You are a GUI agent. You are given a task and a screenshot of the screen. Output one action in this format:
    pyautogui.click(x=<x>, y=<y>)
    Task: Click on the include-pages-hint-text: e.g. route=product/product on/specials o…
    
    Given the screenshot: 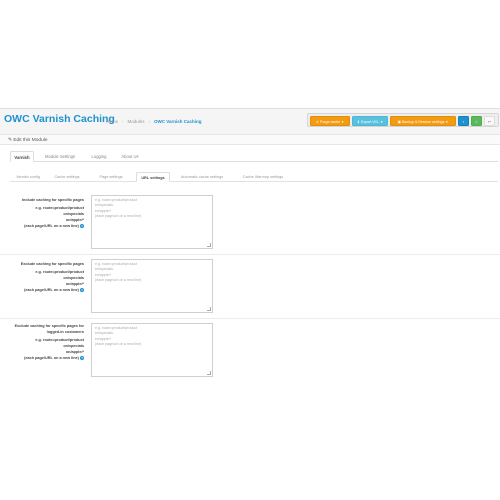 What is the action you would take?
    pyautogui.click(x=54, y=217)
    